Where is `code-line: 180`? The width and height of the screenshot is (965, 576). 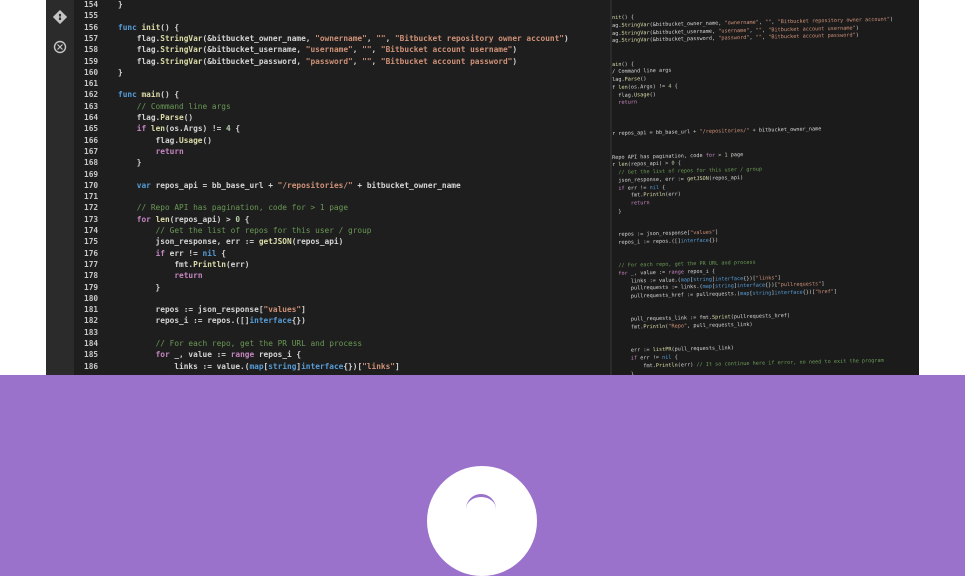
code-line: 180 is located at coordinates (96, 298).